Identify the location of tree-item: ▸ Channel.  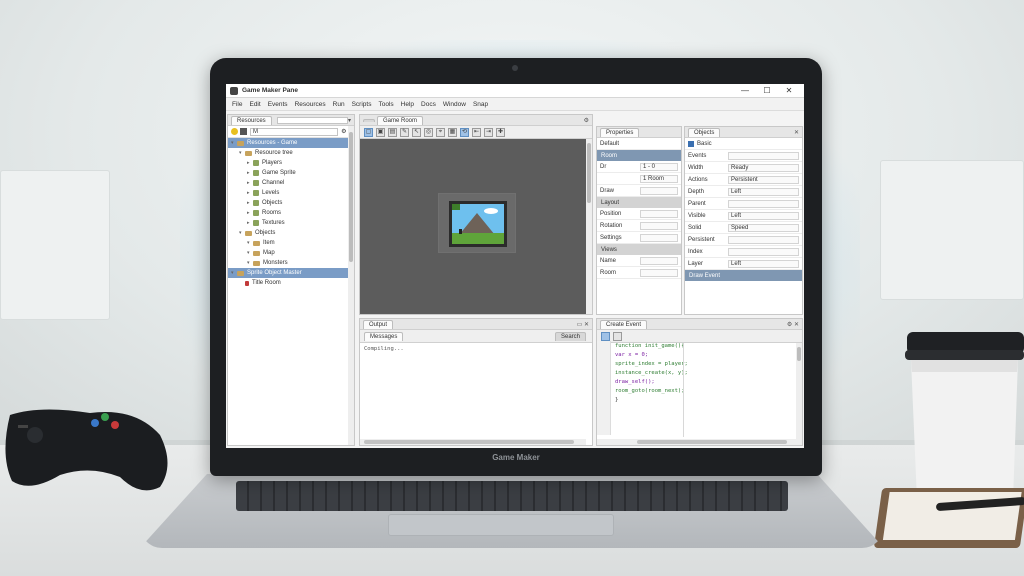
(291, 183).